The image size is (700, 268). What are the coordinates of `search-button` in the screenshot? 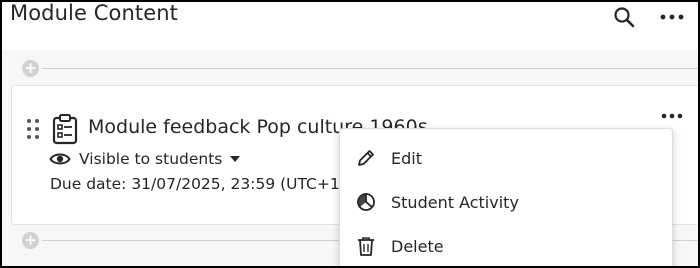 It's located at (624, 17).